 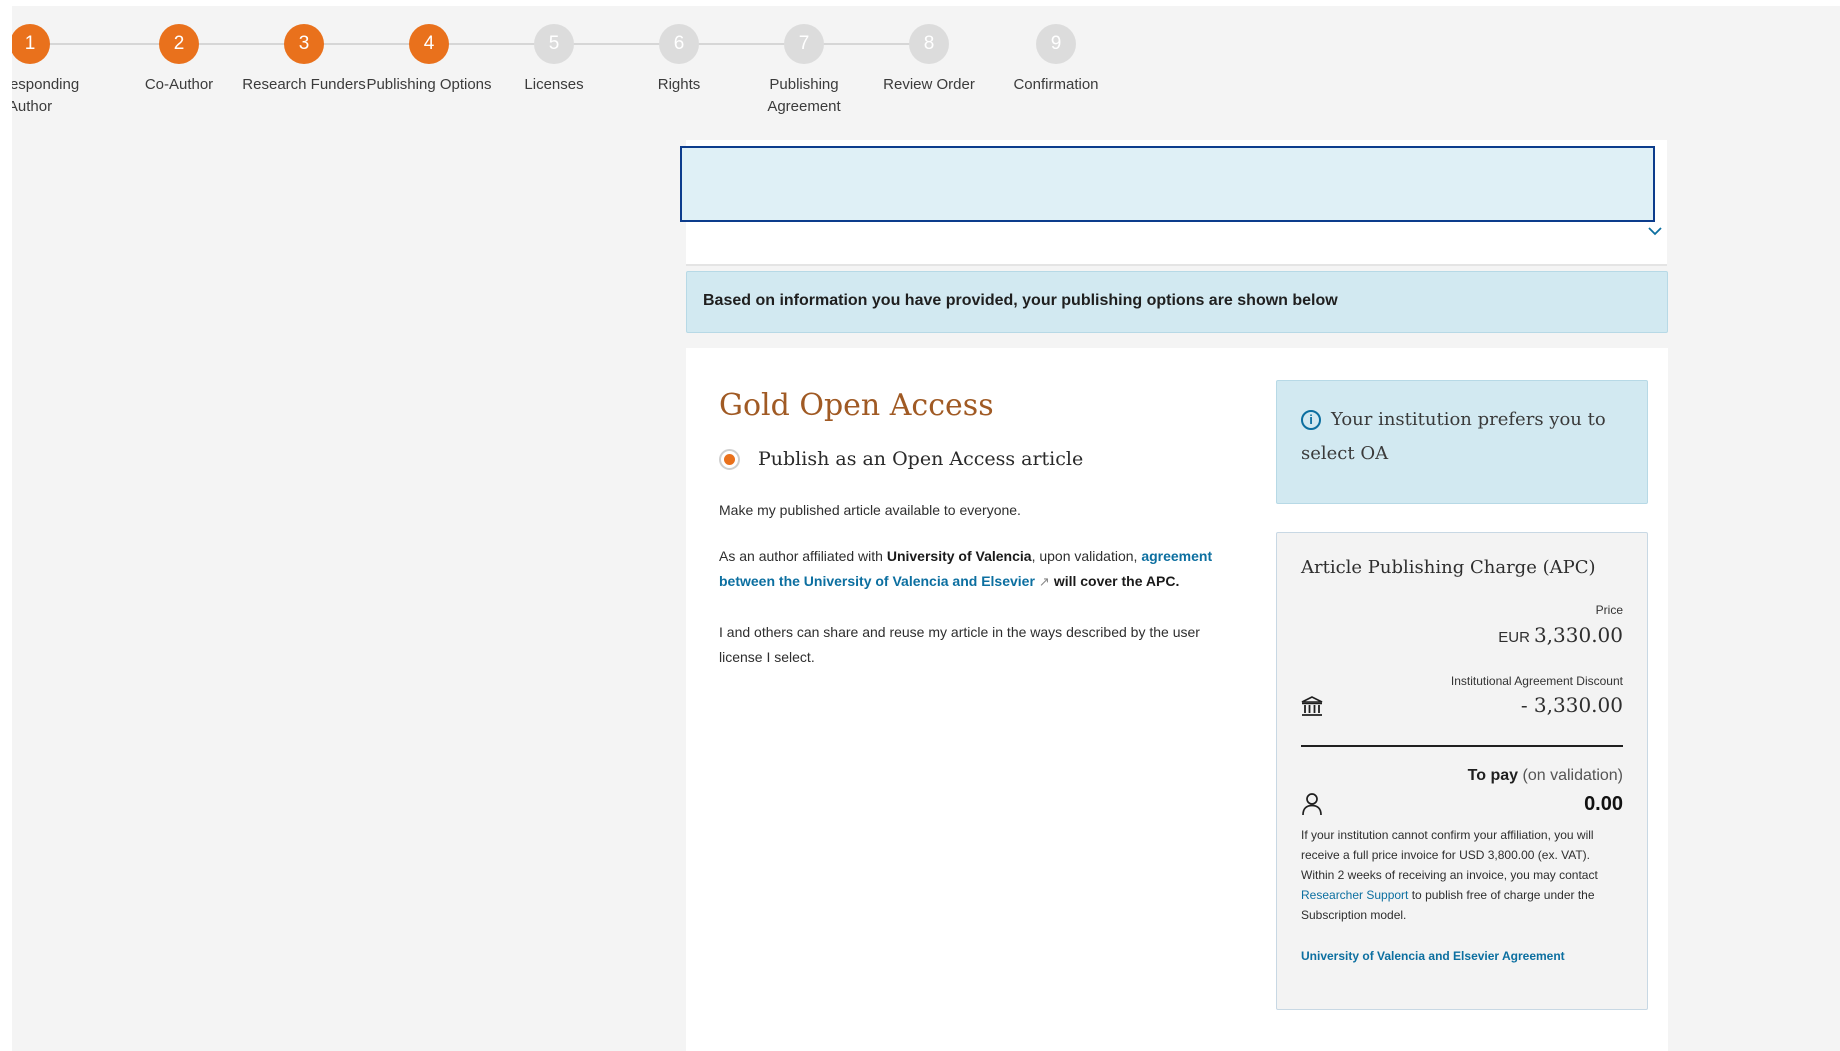 I want to click on price-label: Price, so click(x=1609, y=610).